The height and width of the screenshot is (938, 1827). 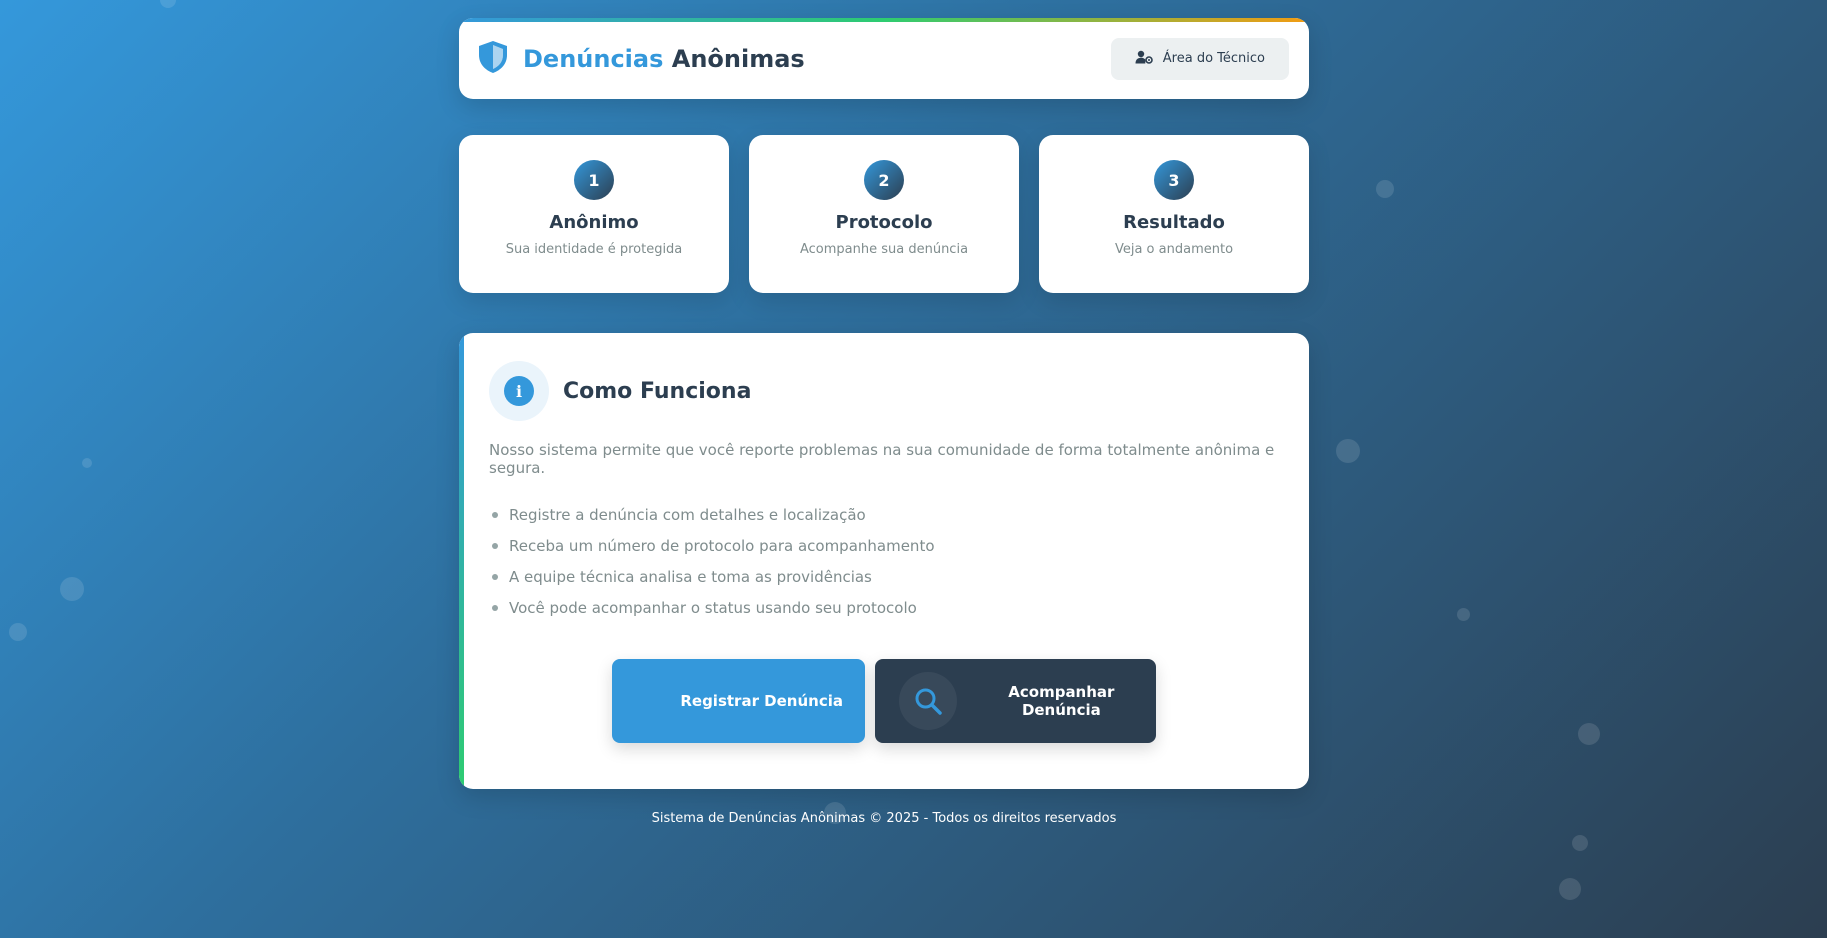 What do you see at coordinates (884, 58) in the screenshot?
I see `site-header: Denúncias Anônimas Área do Técnico` at bounding box center [884, 58].